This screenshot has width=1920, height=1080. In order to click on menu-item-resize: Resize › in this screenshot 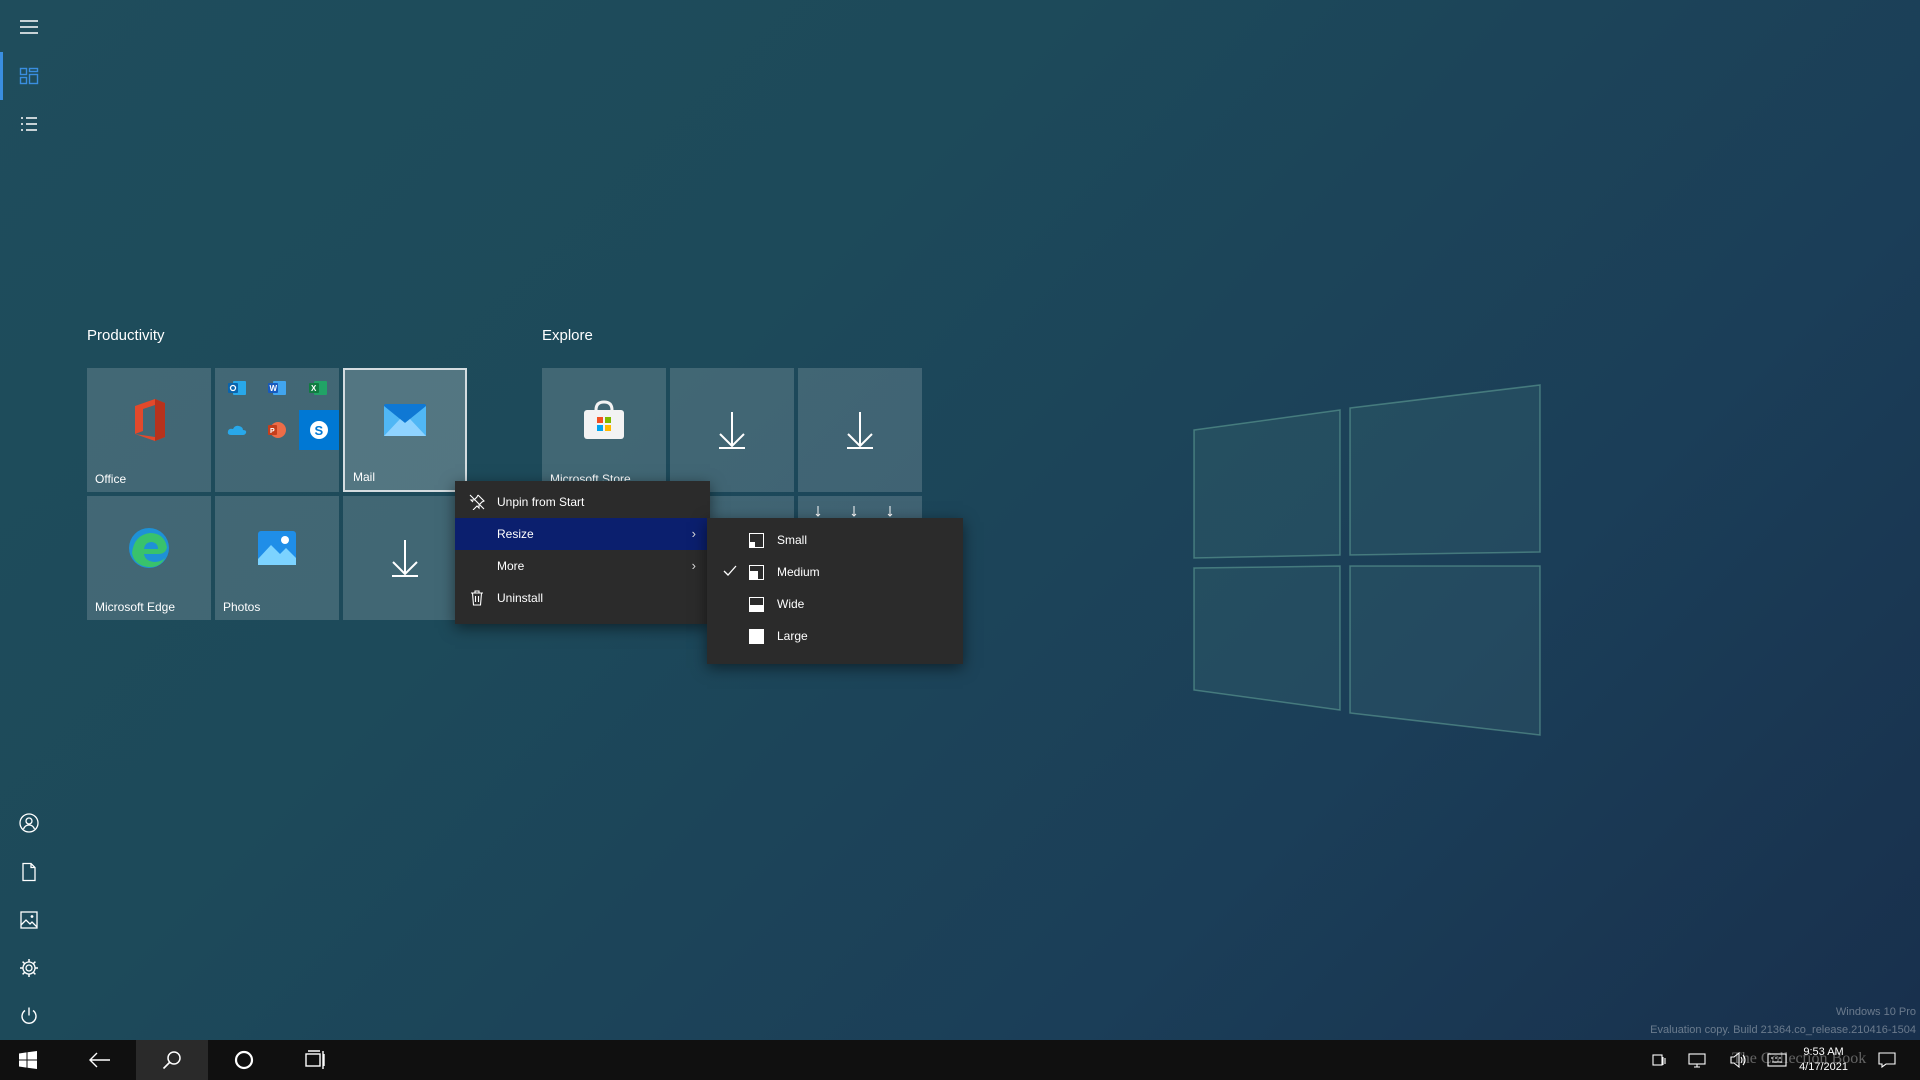, I will do `click(582, 534)`.